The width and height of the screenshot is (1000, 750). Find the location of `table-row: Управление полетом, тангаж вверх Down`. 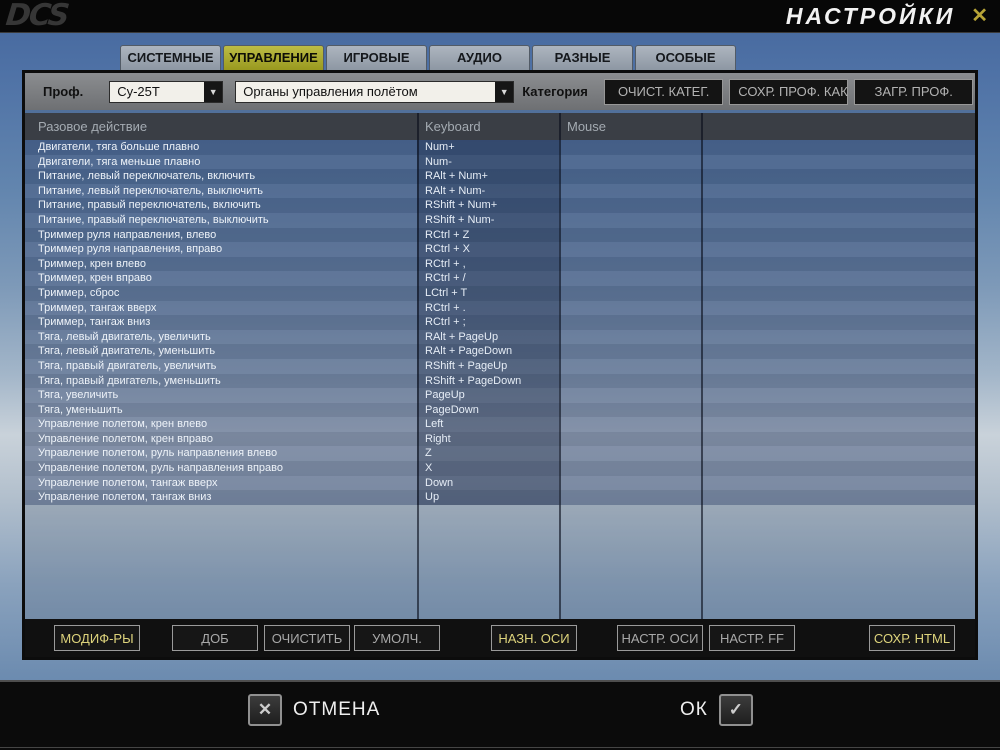

table-row: Управление полетом, тангаж вверх Down is located at coordinates (500, 483).